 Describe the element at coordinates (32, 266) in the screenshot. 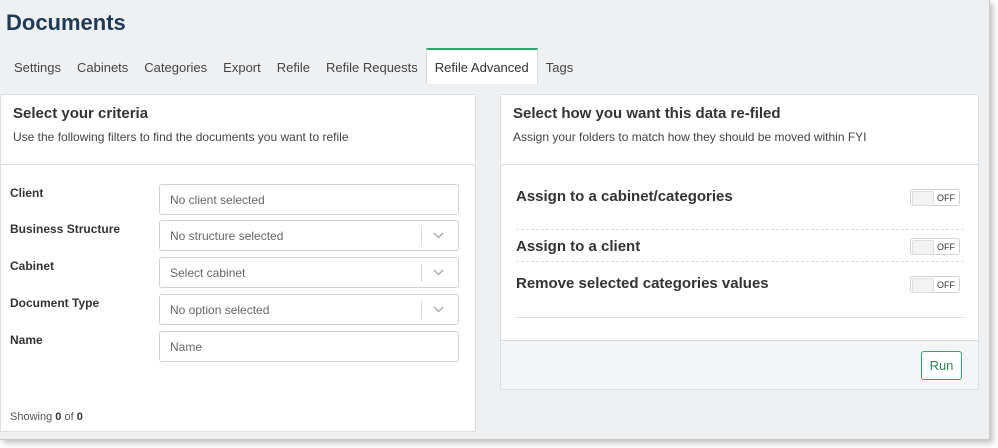

I see `cabinet-label: Cabinet` at that location.